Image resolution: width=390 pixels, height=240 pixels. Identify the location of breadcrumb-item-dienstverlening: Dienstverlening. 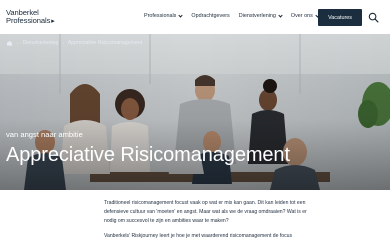
(41, 43).